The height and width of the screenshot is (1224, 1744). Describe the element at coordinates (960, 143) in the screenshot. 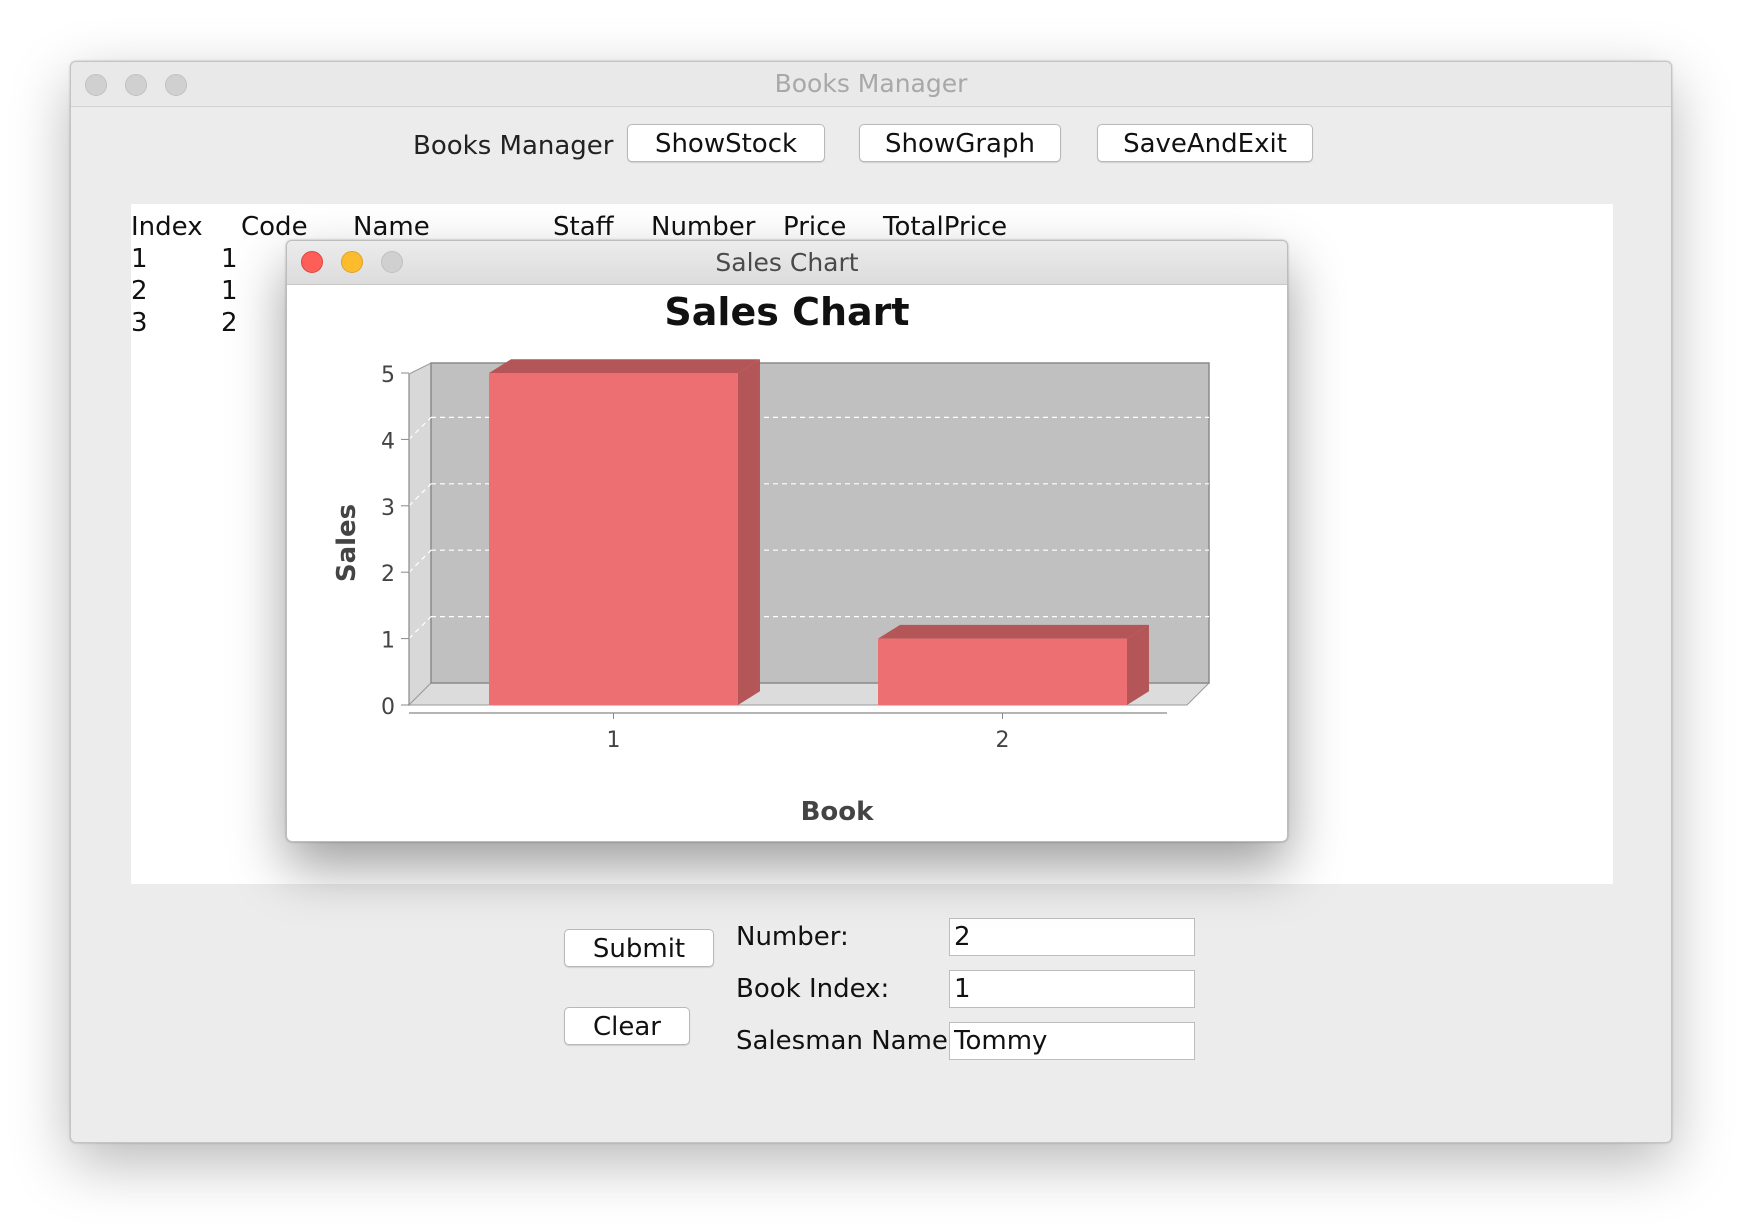

I see `show-graph-button: ShowGraph` at that location.